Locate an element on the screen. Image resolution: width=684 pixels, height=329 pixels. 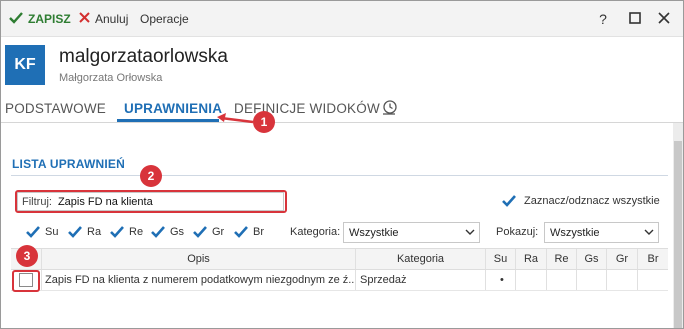
column-header-opis: Opis is located at coordinates (199, 259).